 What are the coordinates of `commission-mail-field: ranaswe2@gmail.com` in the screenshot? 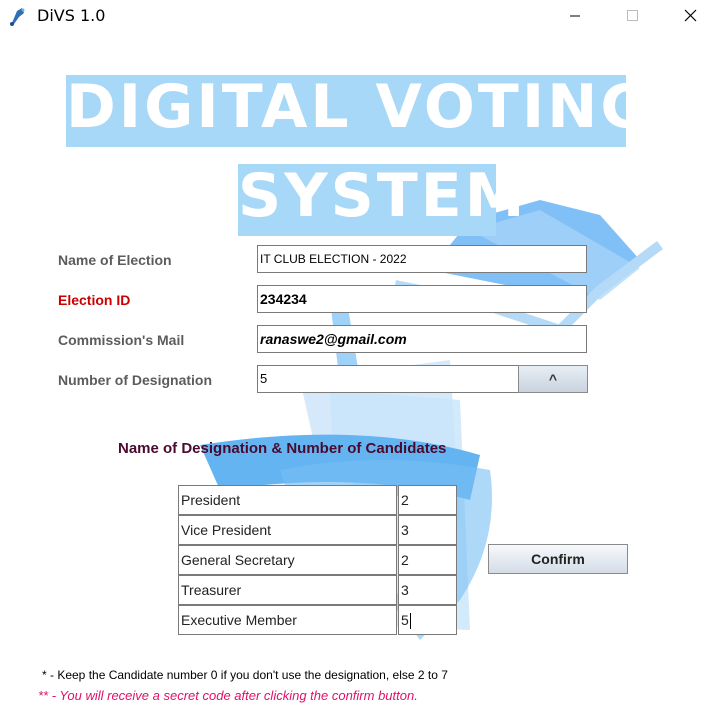 It's located at (422, 339).